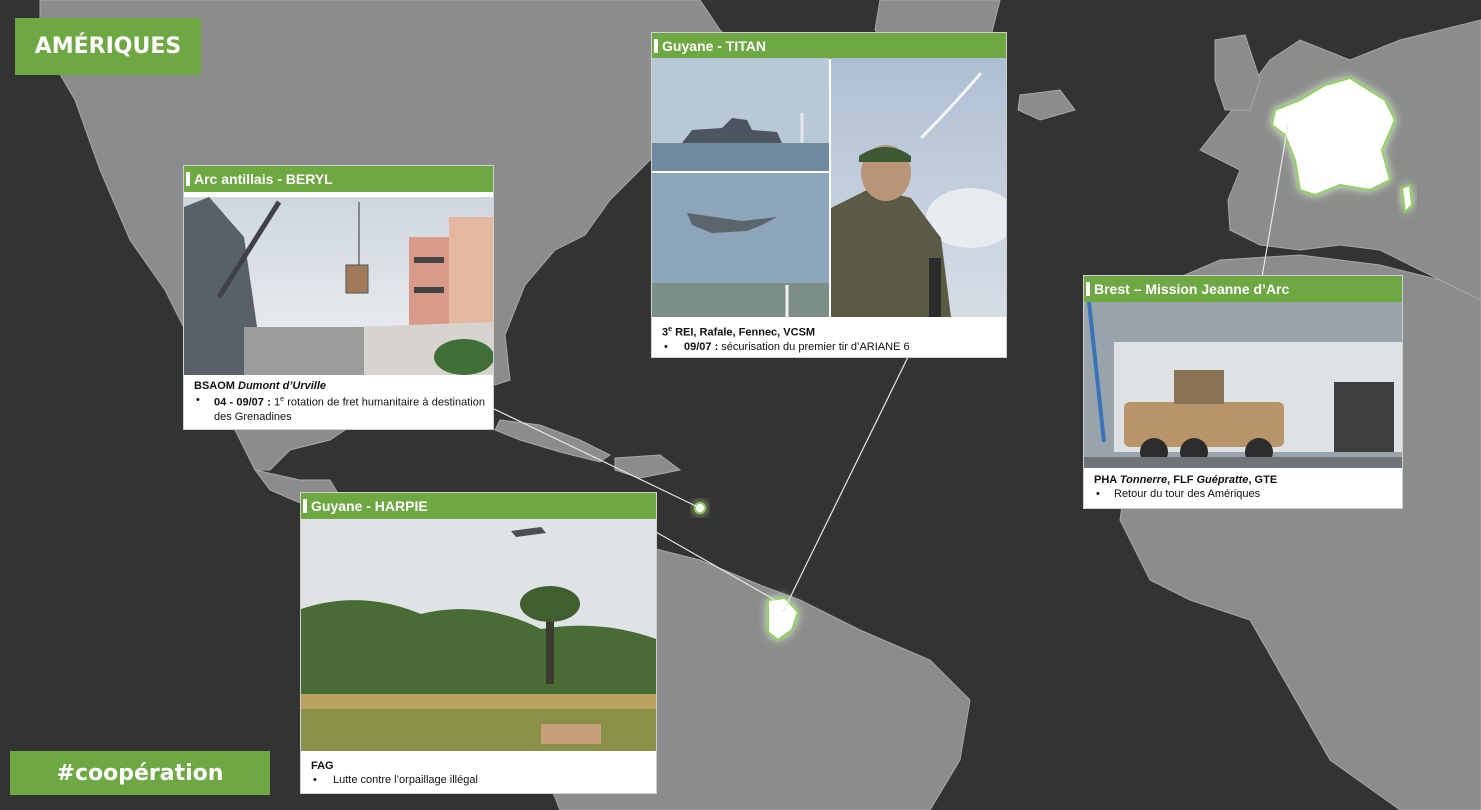 Image resolution: width=1481 pixels, height=810 pixels. I want to click on card-harpie-caption: FAG Lutte contre l’orpaillage illégal, so click(479, 773).